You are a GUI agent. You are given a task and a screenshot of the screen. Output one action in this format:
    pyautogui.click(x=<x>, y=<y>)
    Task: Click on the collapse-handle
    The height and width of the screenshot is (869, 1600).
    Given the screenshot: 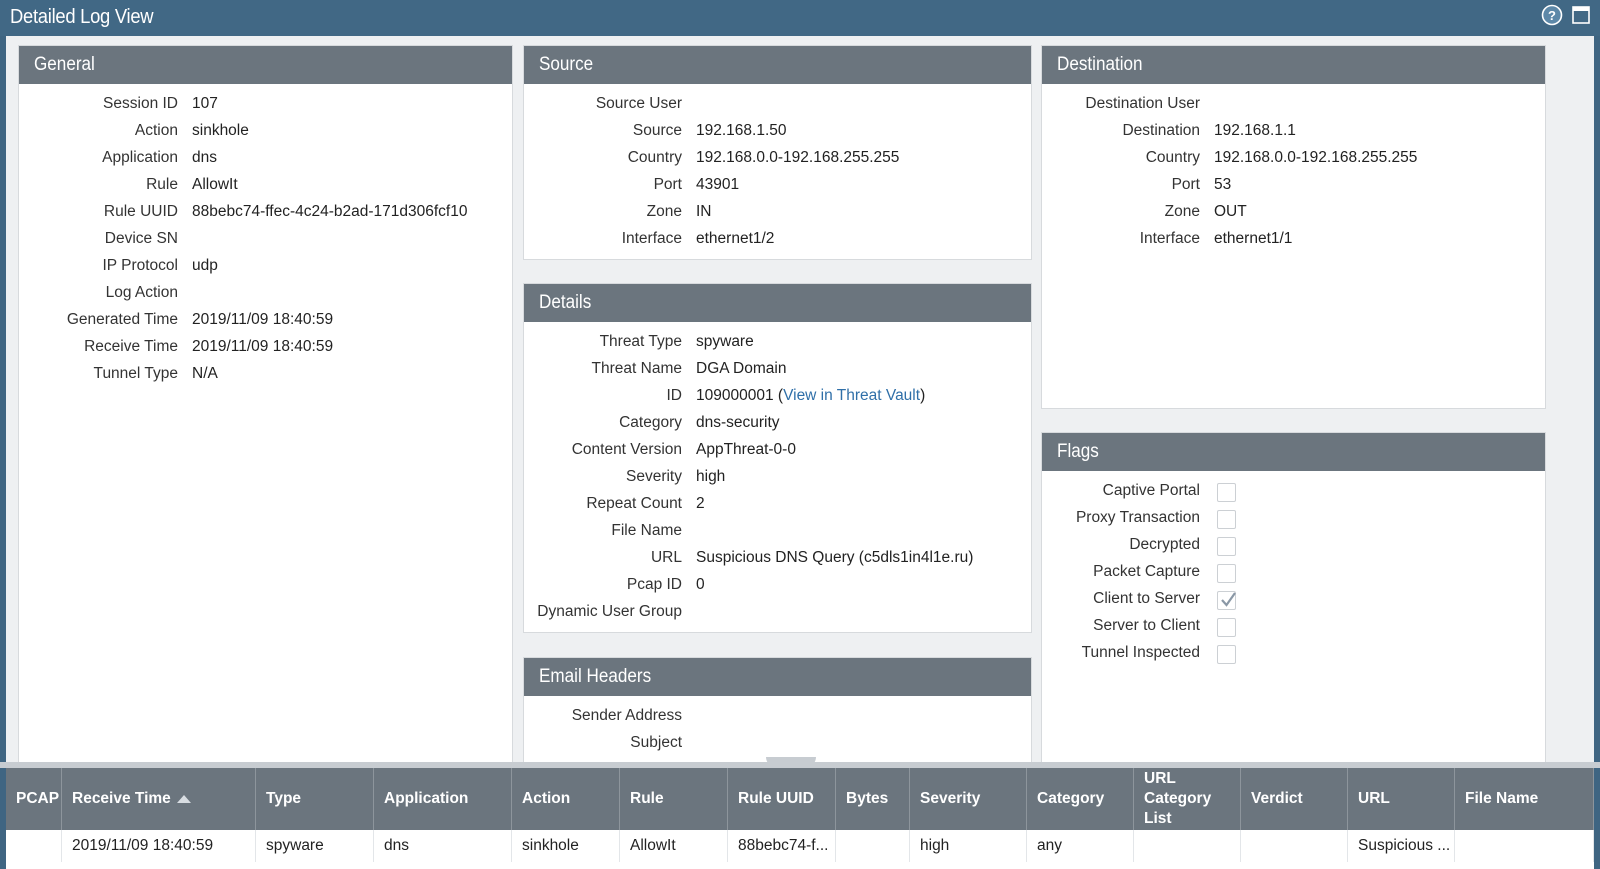 What is the action you would take?
    pyautogui.click(x=791, y=762)
    